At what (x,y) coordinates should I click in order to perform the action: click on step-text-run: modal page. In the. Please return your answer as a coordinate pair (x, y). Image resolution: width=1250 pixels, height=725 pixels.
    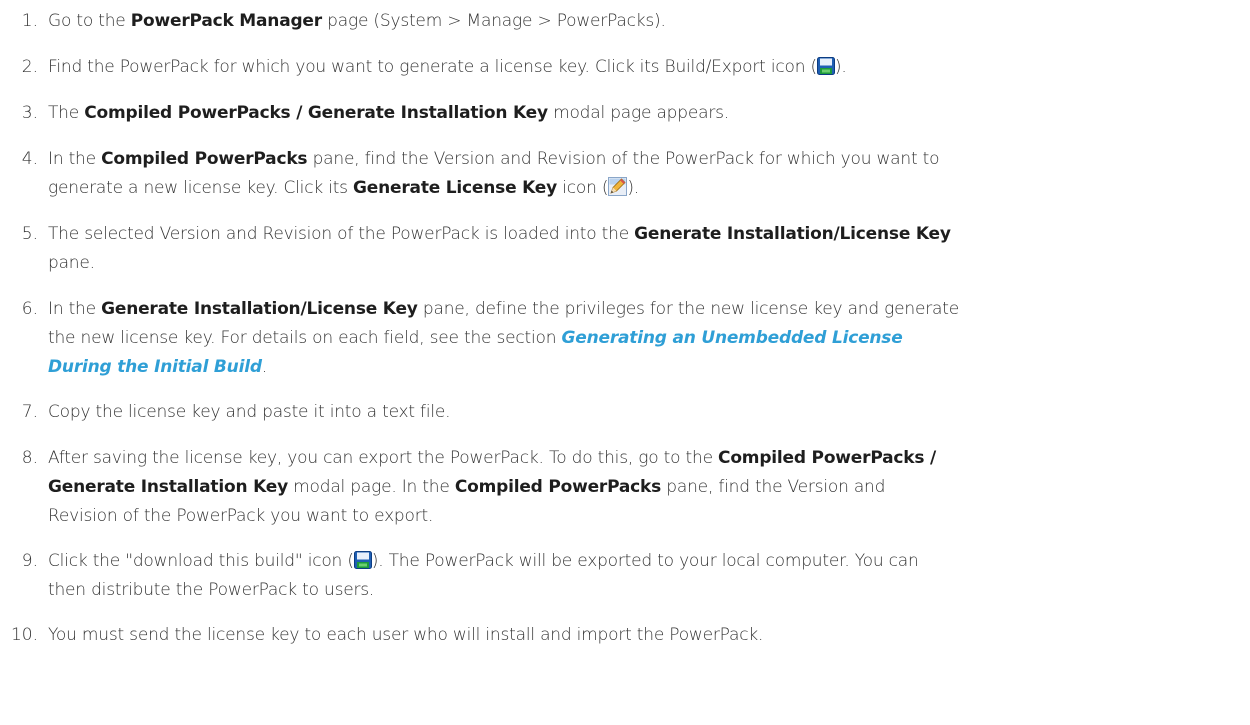
    Looking at the image, I should click on (371, 487).